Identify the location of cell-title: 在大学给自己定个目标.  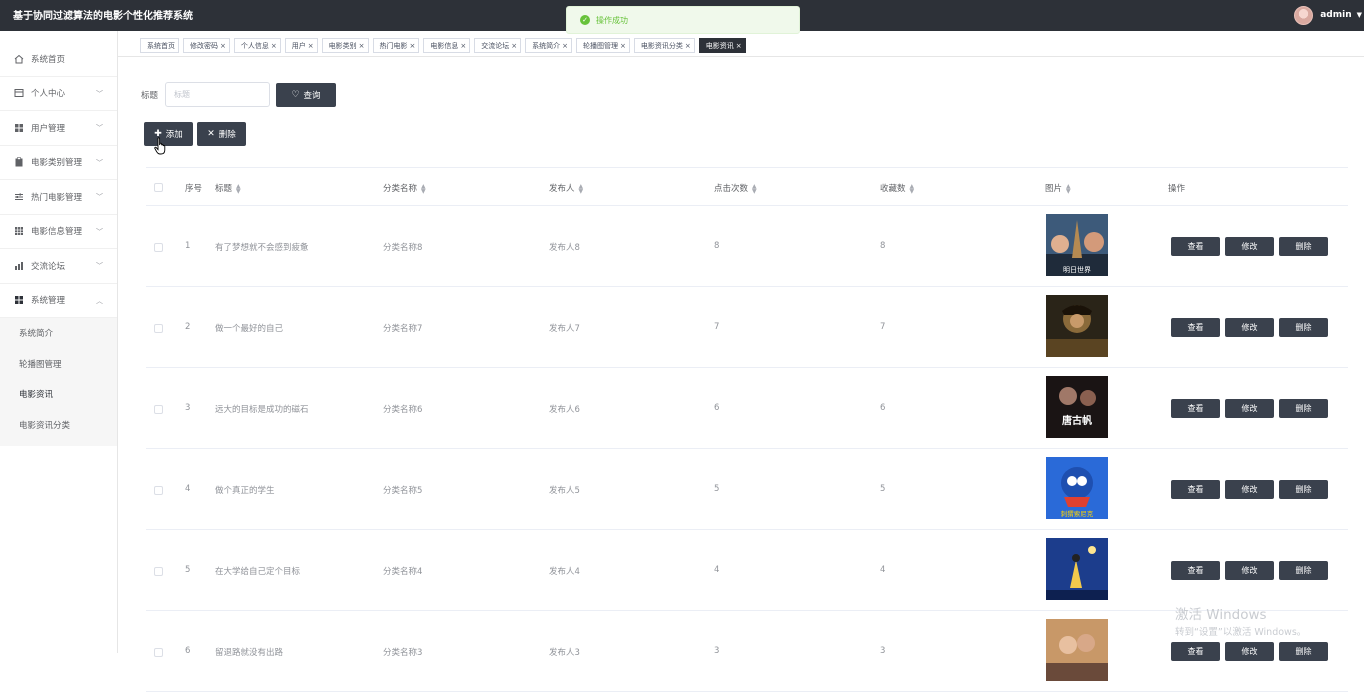
(258, 572).